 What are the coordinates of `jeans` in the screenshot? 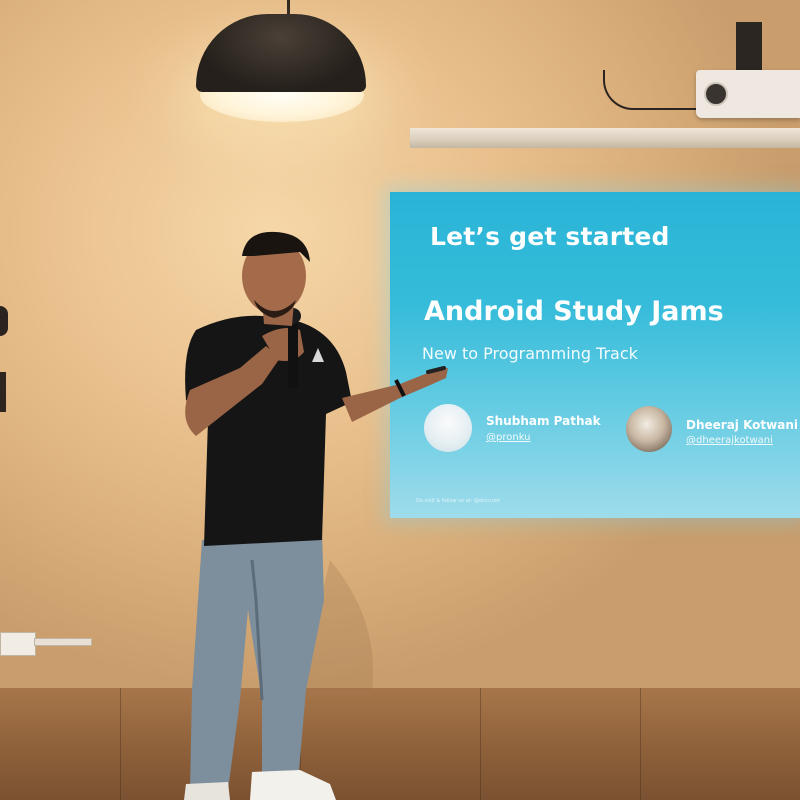 It's located at (257, 661).